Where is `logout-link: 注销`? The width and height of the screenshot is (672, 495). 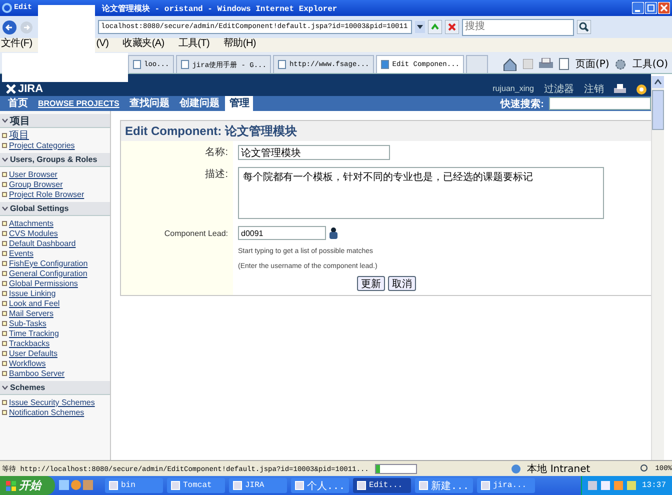
logout-link: 注销 is located at coordinates (594, 89).